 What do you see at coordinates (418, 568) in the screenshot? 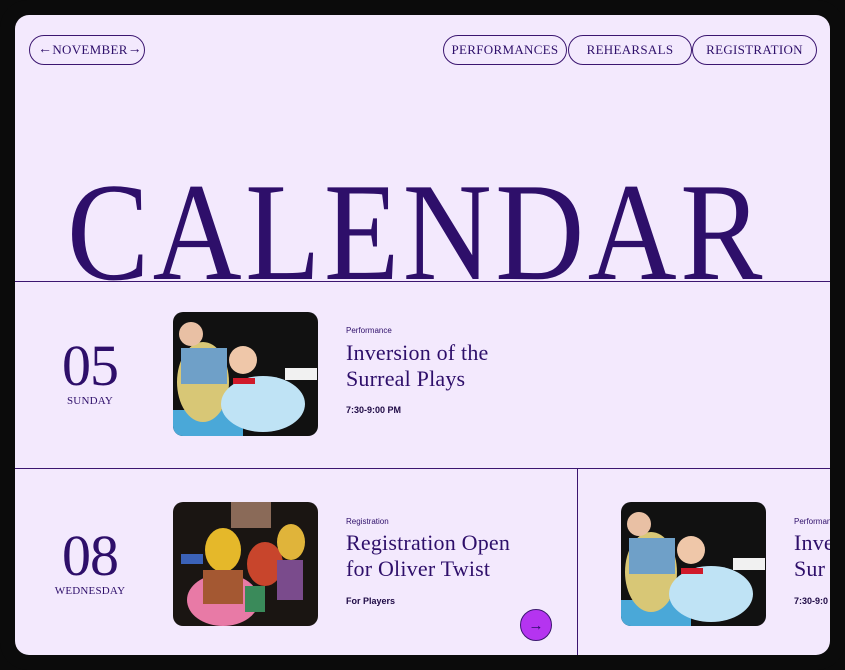
I see `event-title-line: for Oliver Twist` at bounding box center [418, 568].